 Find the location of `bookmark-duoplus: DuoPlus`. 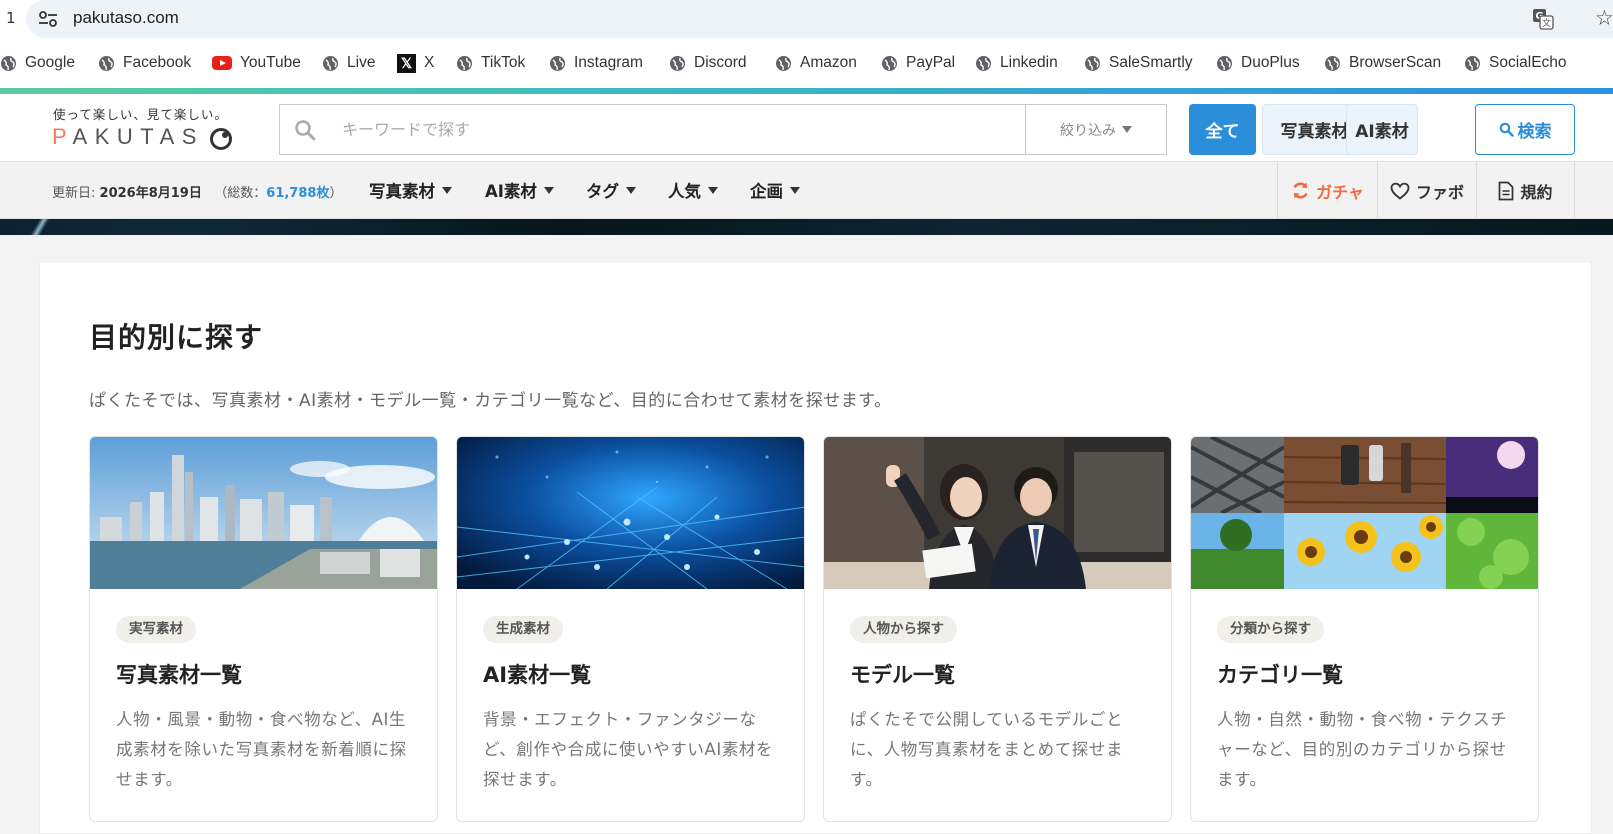

bookmark-duoplus: DuoPlus is located at coordinates (1258, 63).